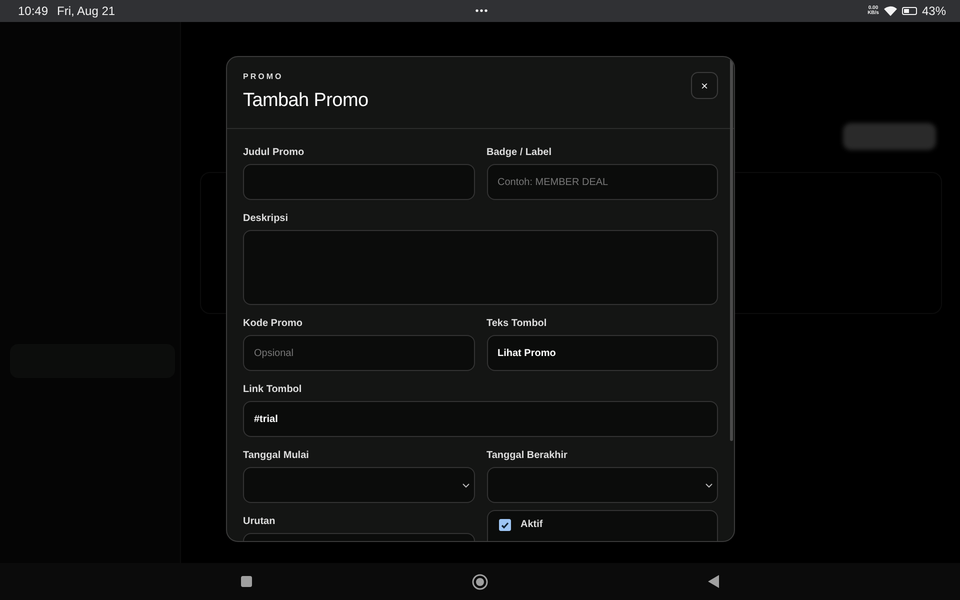 The width and height of the screenshot is (960, 600). I want to click on scrollbar, so click(731, 250).